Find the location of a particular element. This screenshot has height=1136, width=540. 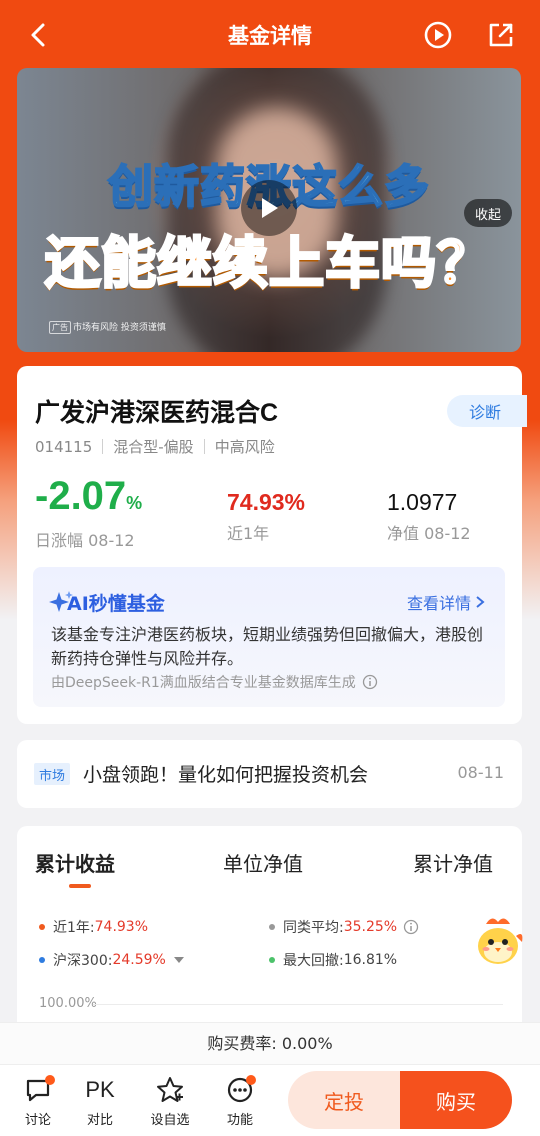

collapse-button: 收起 is located at coordinates (488, 213).